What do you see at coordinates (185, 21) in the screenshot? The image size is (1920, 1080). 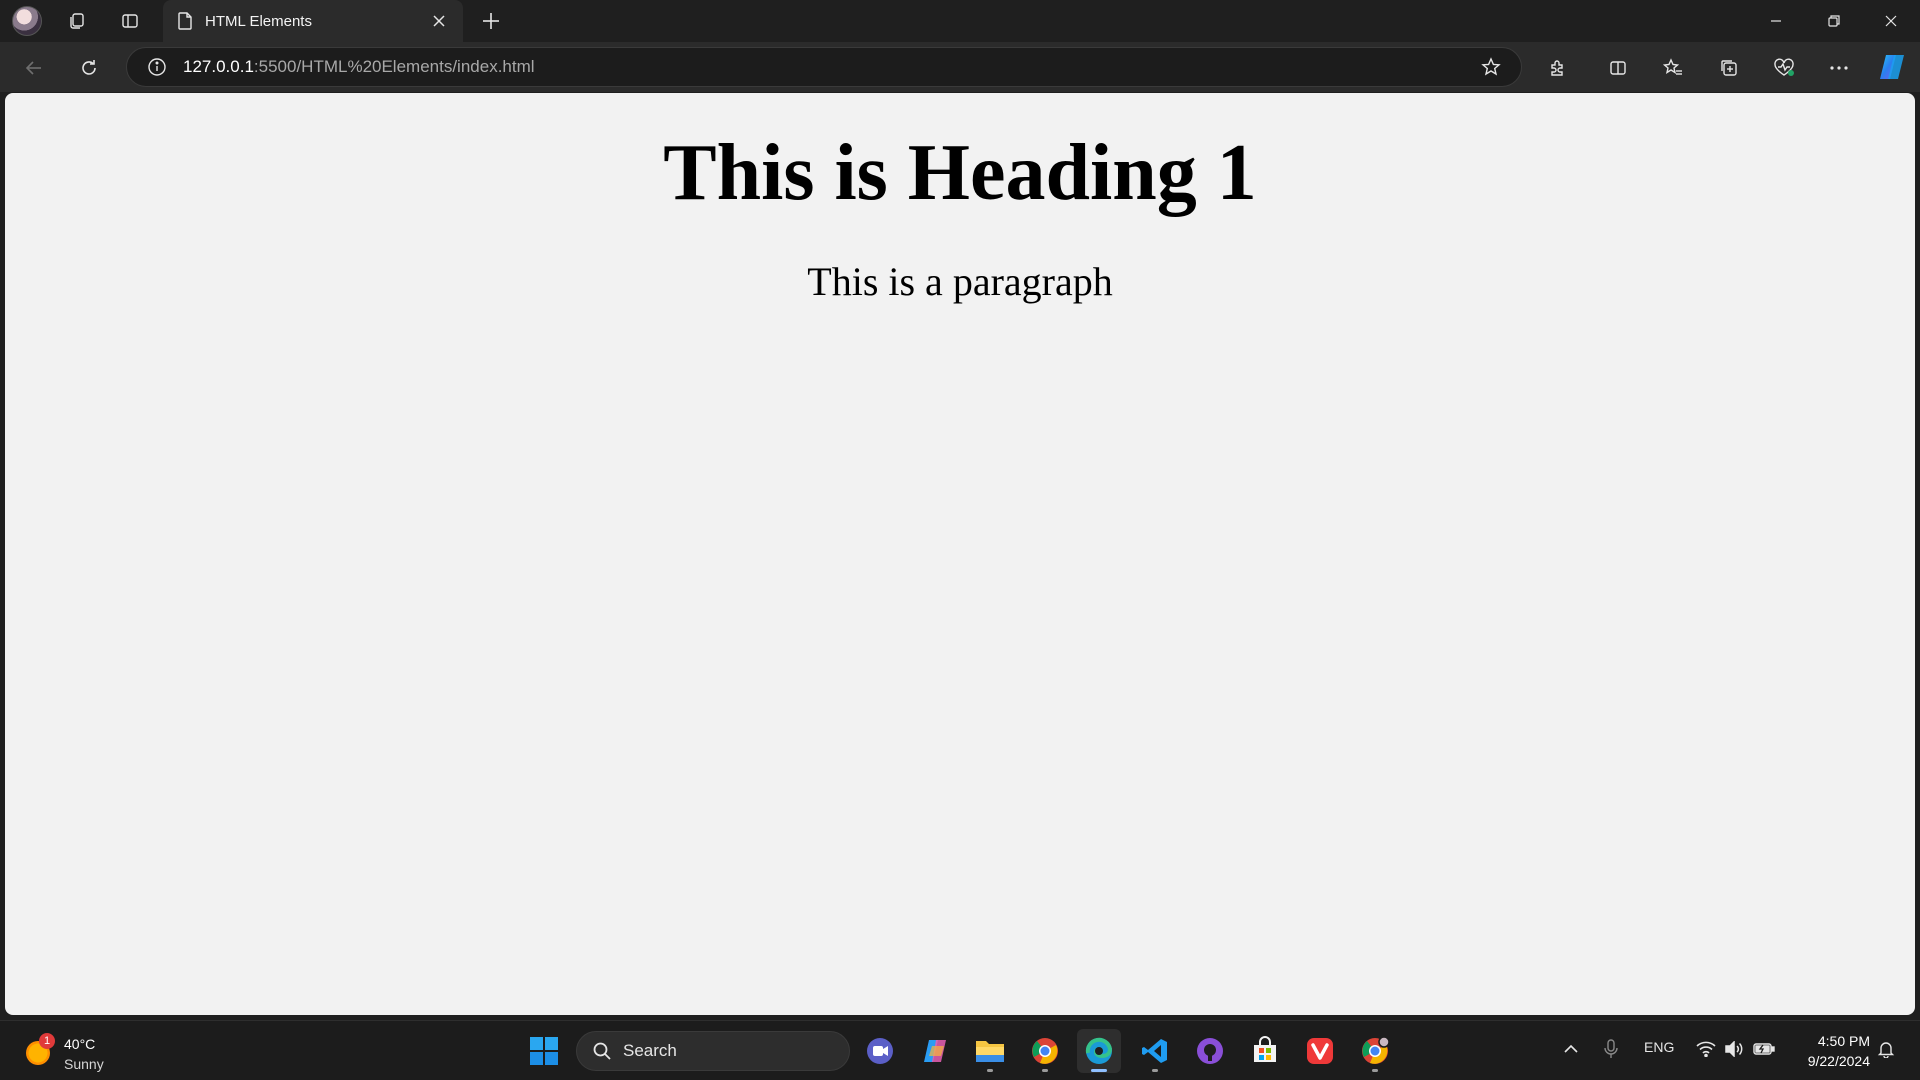 I see `page-document-icon` at bounding box center [185, 21].